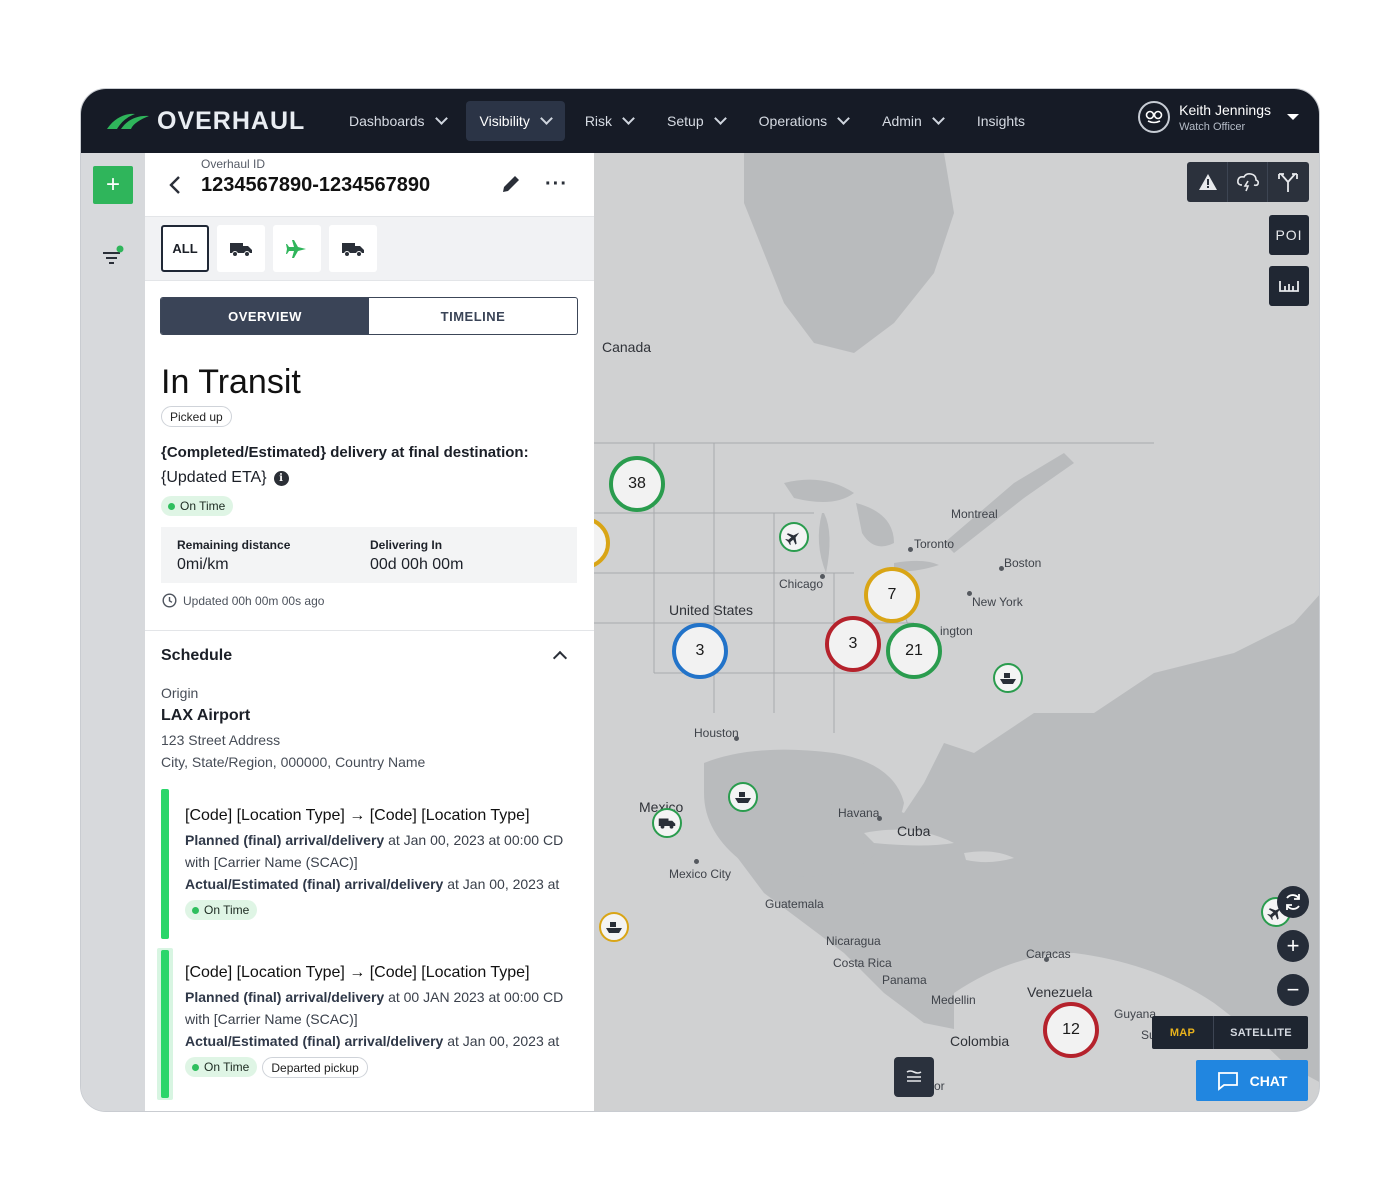  What do you see at coordinates (1261, 1032) in the screenshot?
I see `map-type-satellite: SATELLITE` at bounding box center [1261, 1032].